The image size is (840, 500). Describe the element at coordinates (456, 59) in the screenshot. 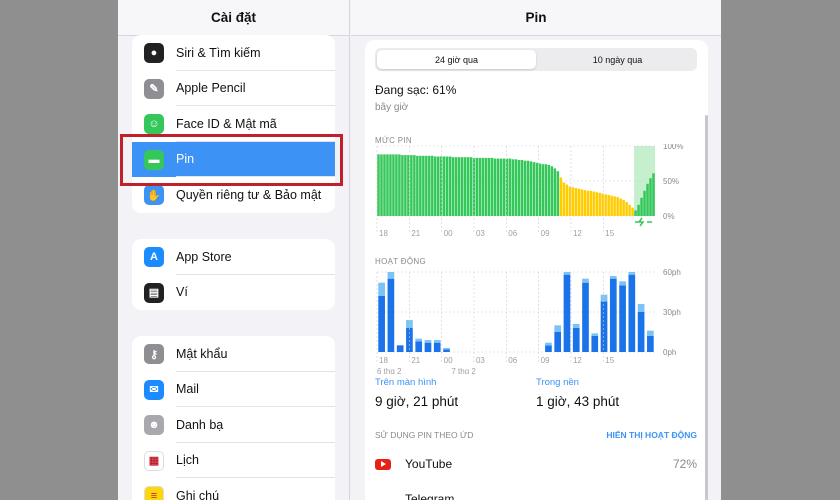

I see `tab-24h: 24 giờ qua` at that location.